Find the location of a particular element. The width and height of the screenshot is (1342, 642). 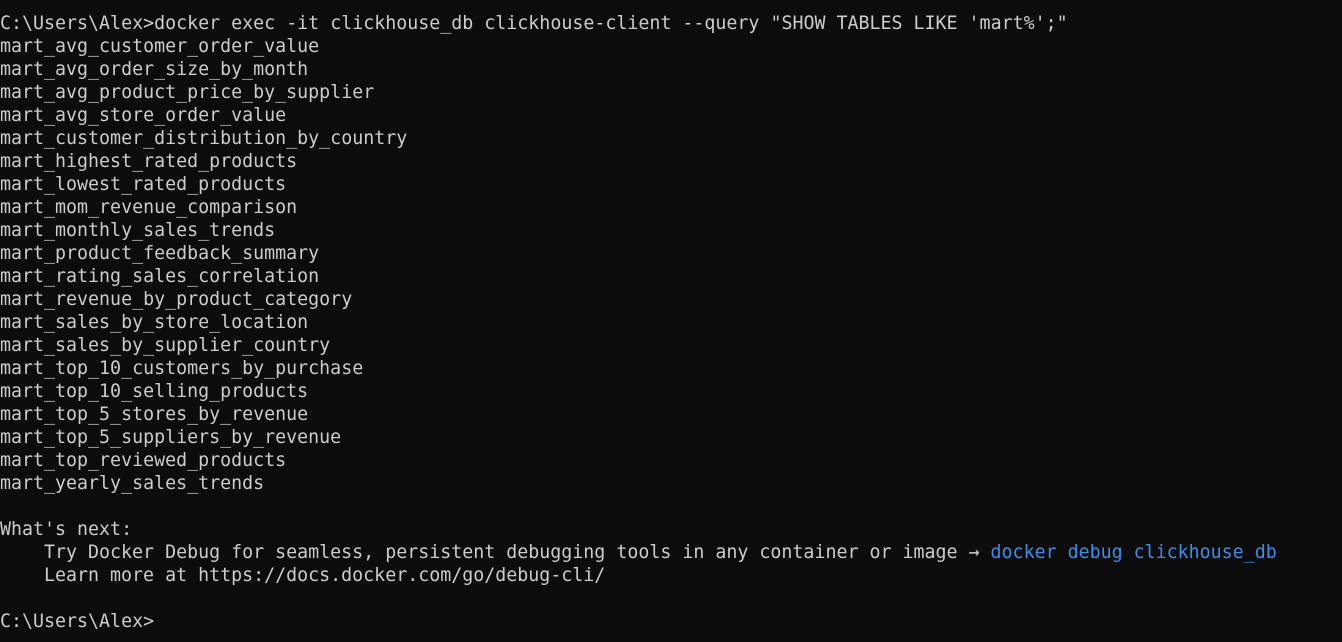

table-row: mart_customer_distribution_by_country is located at coordinates (204, 138).